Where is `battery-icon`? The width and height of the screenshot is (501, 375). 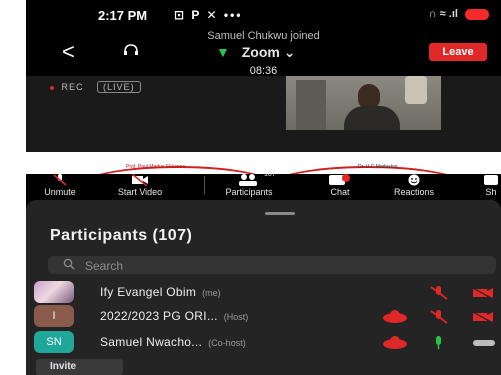 battery-icon is located at coordinates (477, 14).